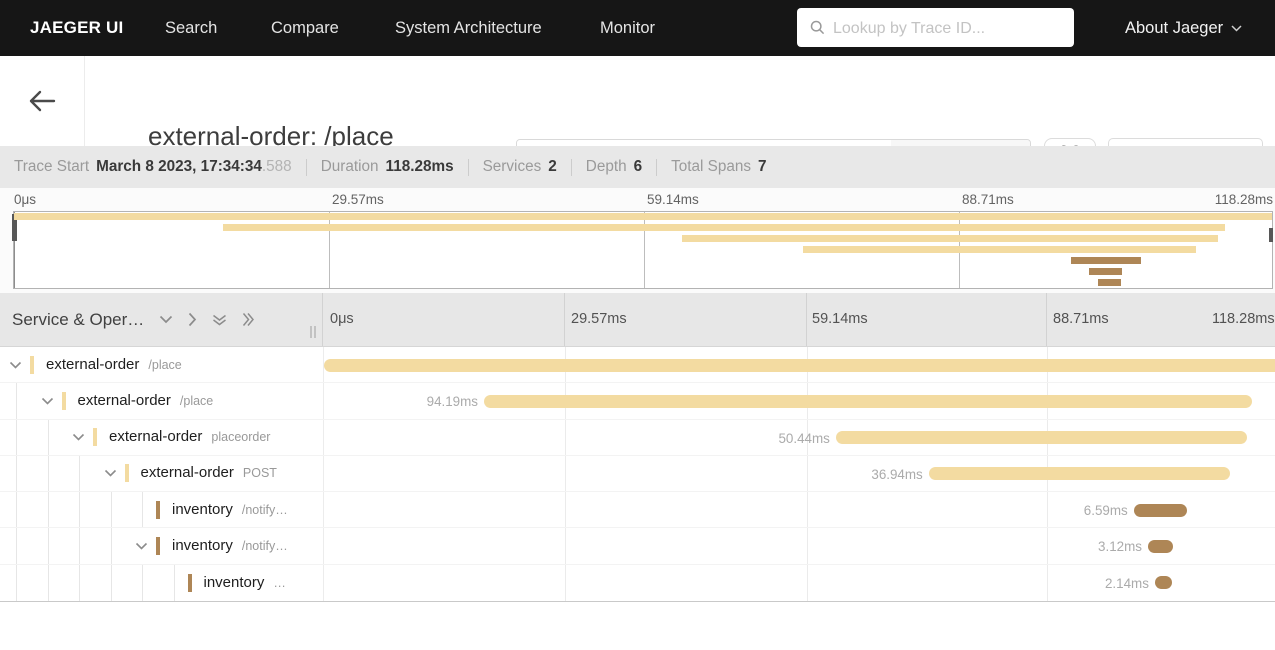 This screenshot has height=650, width=1275. Describe the element at coordinates (799, 473) in the screenshot. I see `span-timeline-cell: 36.94ms` at that location.